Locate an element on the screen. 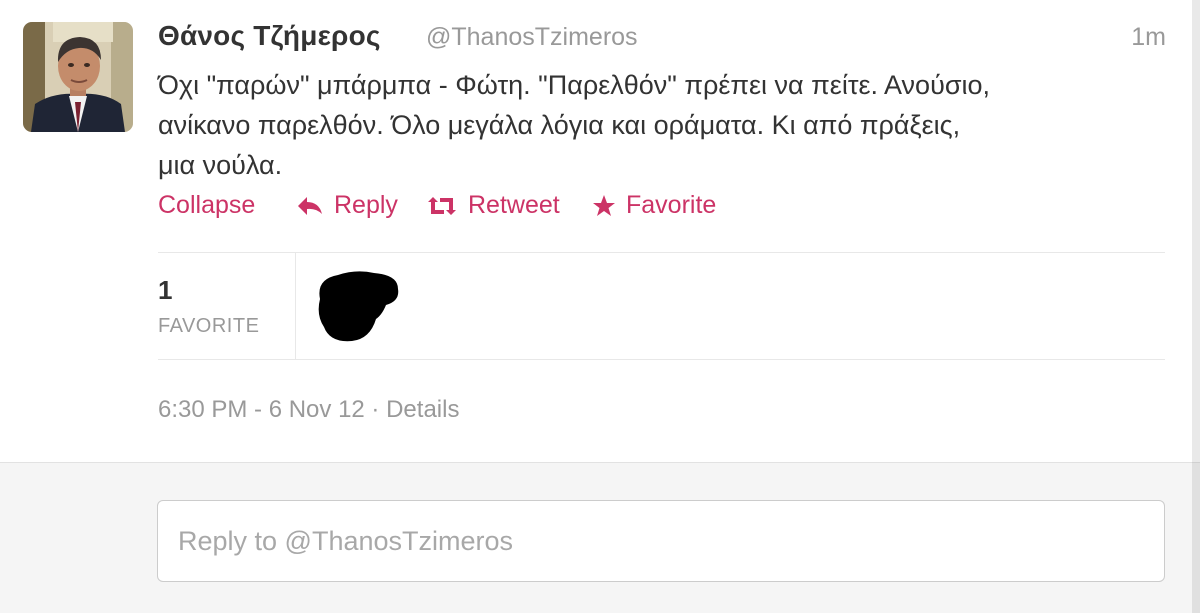  redaction-blob is located at coordinates (358, 306).